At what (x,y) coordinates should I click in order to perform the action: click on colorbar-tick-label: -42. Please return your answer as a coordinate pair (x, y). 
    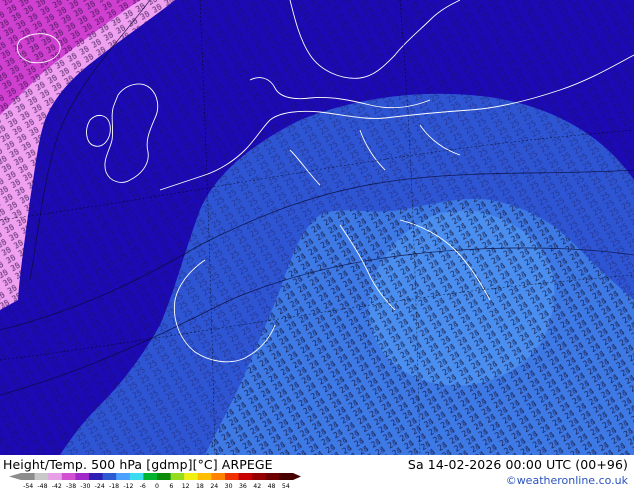
    Looking at the image, I should click on (57, 486).